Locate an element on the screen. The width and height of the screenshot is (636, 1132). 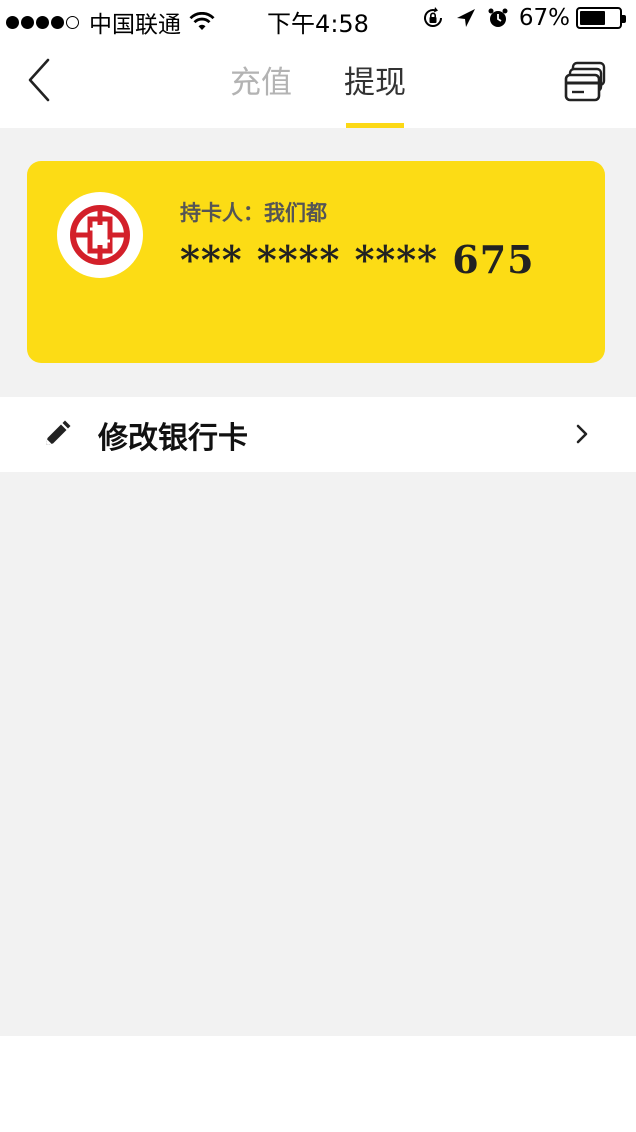
card-holder-name: 我们都 is located at coordinates (295, 213).